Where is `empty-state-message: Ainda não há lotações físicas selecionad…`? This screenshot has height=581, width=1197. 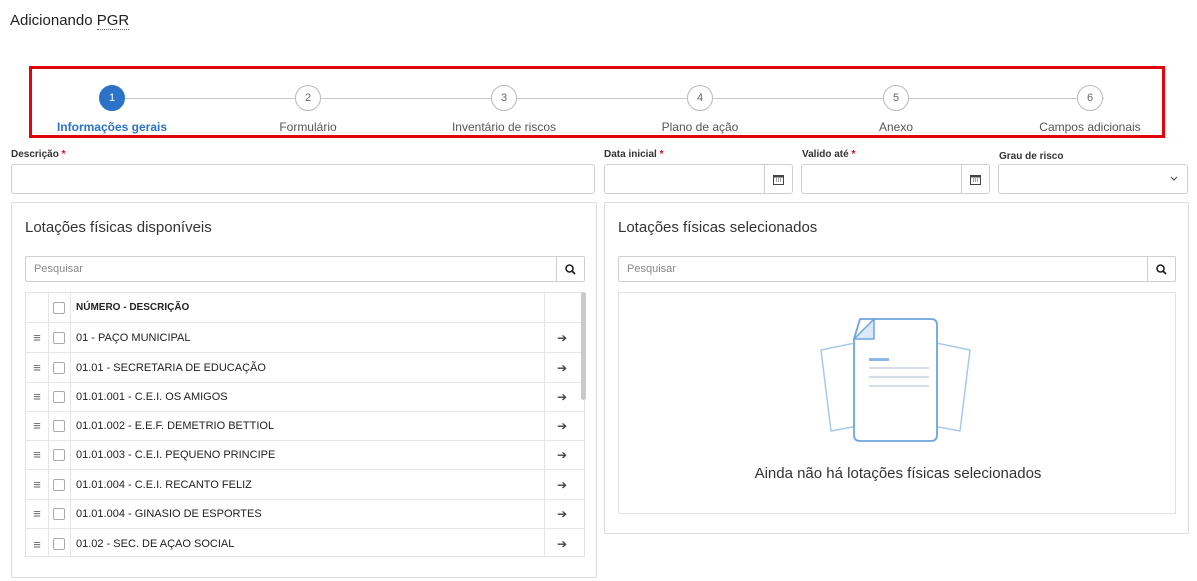
empty-state-message: Ainda não há lotações físicas selecionad… is located at coordinates (898, 473).